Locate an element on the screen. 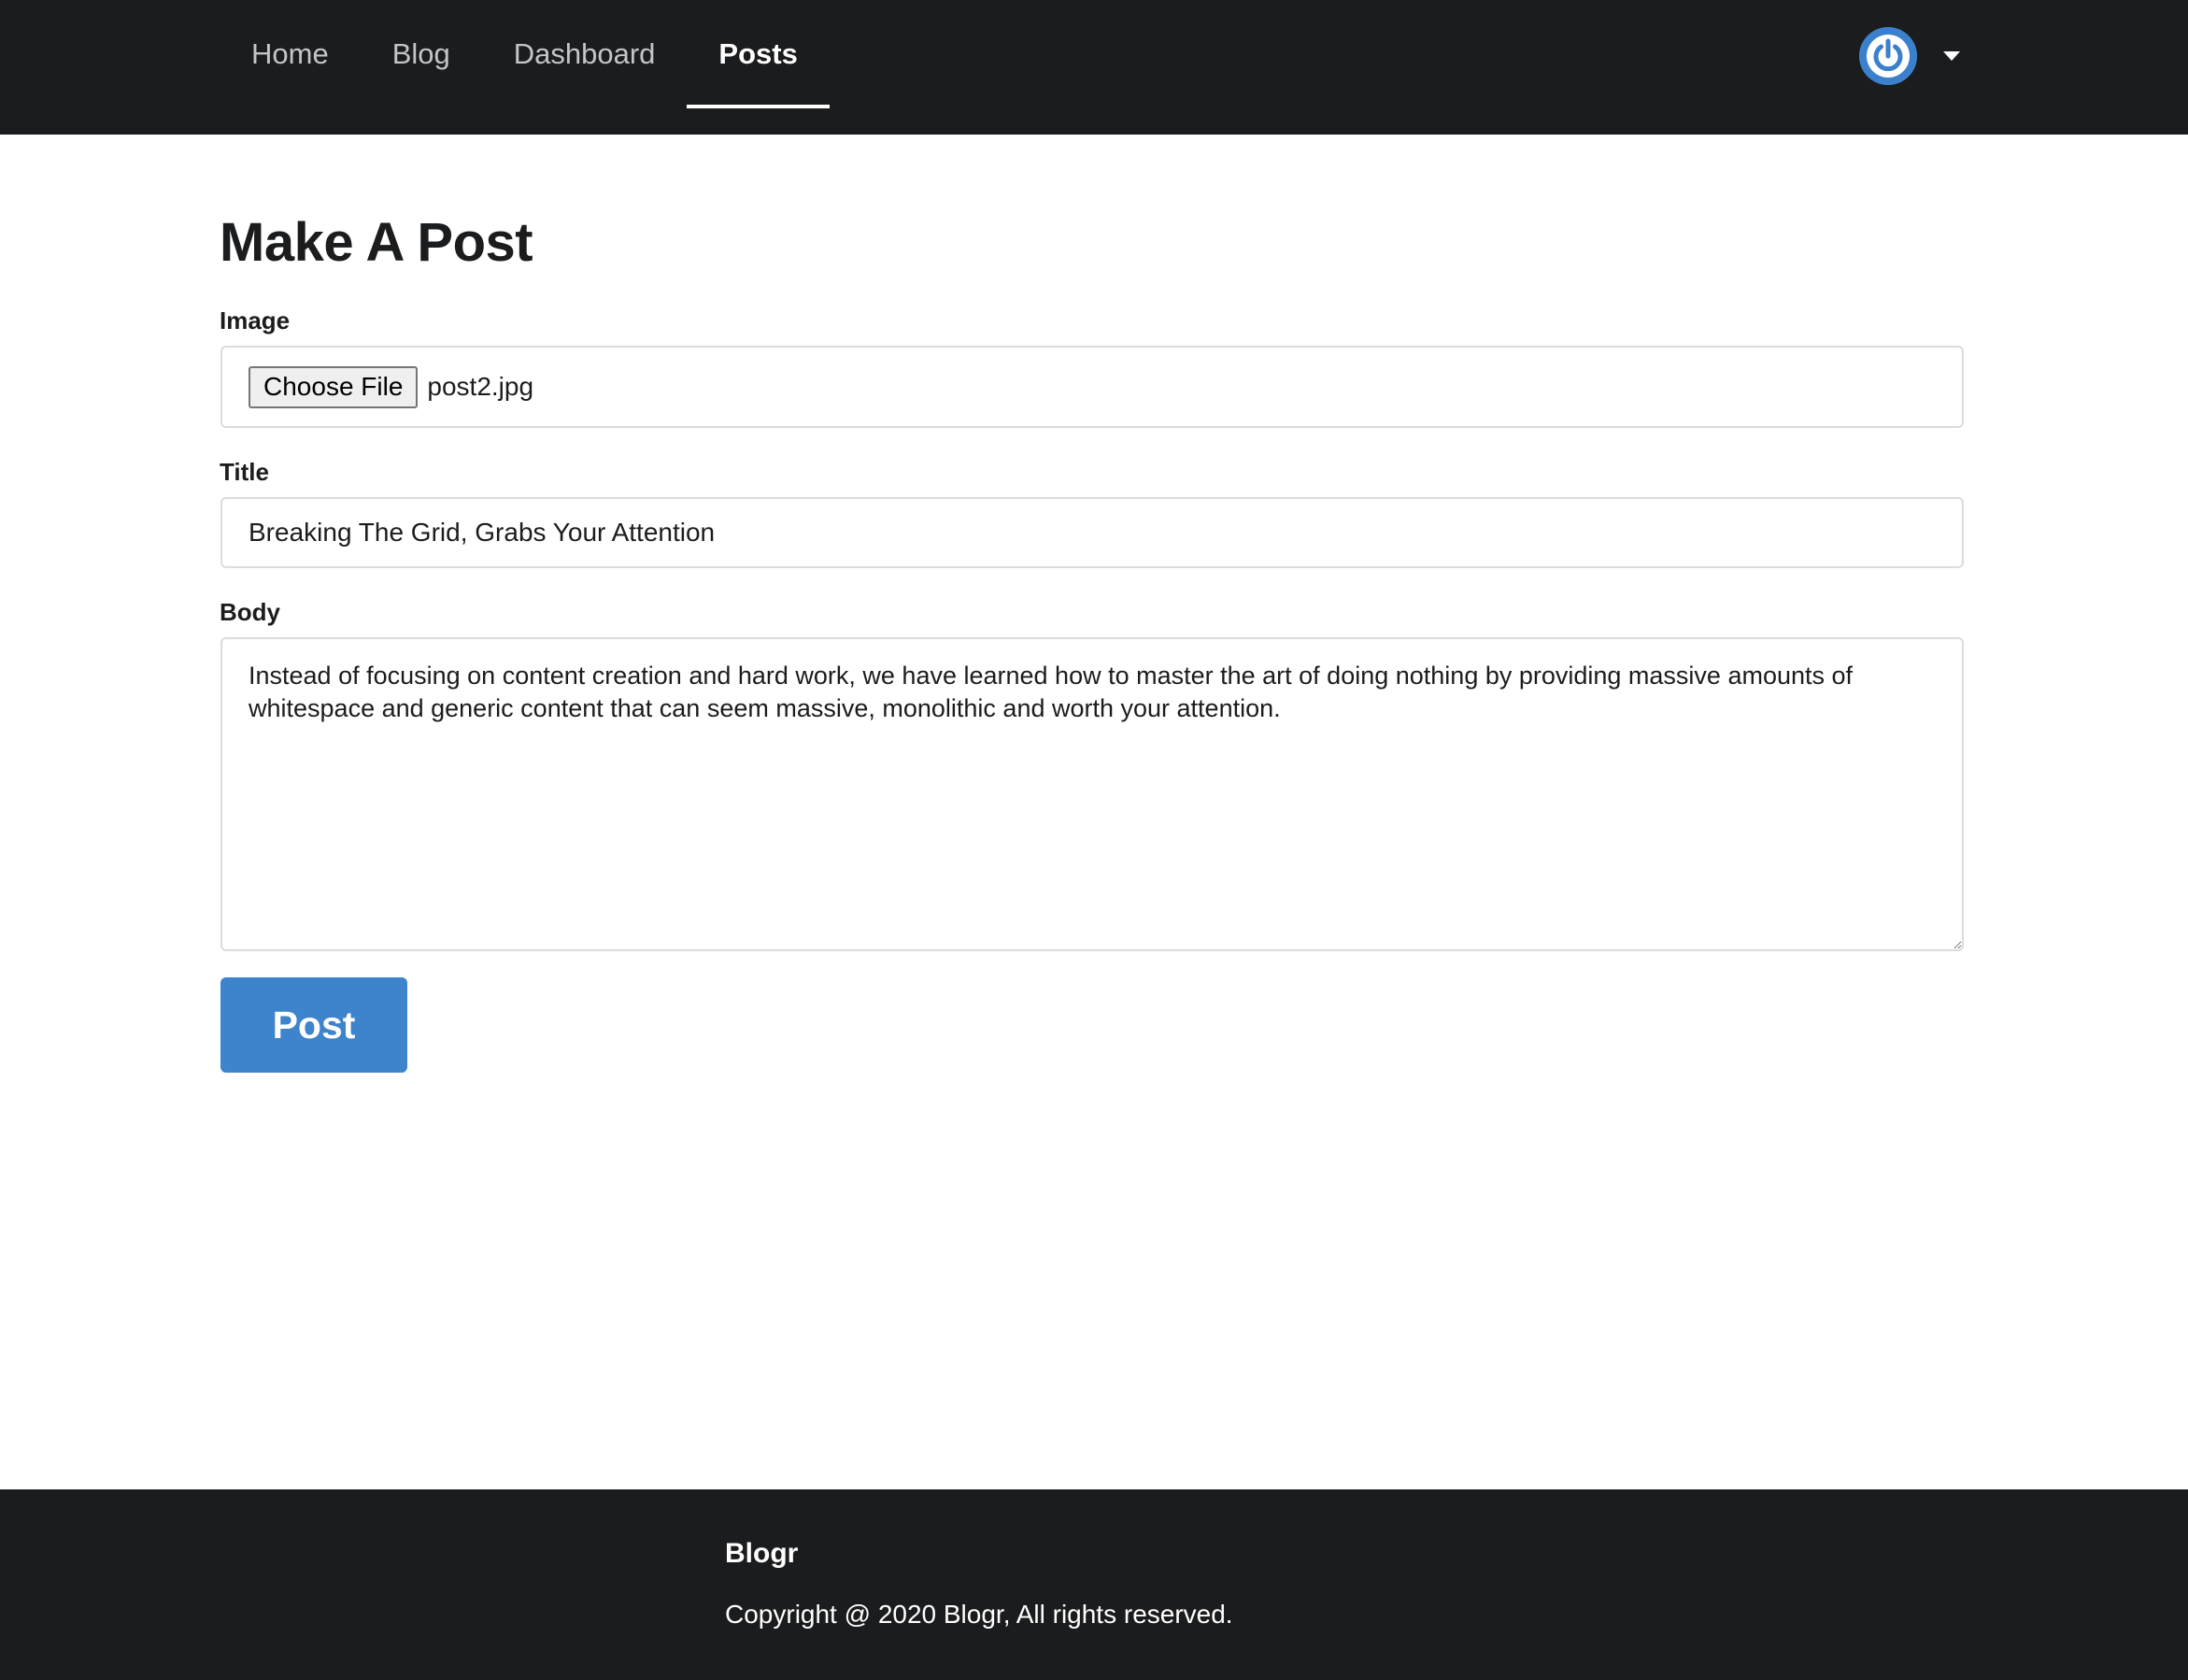 Image resolution: width=2188 pixels, height=1680 pixels. selected-file-name: post2.jpg is located at coordinates (480, 386).